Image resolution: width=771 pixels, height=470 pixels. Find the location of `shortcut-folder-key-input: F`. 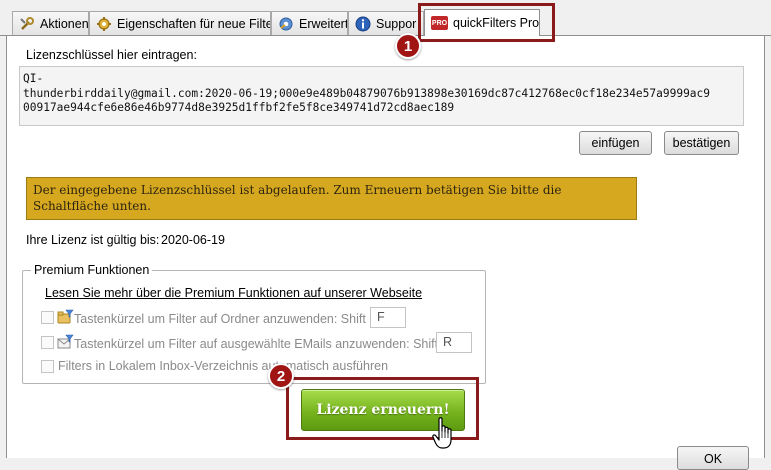

shortcut-folder-key-input: F is located at coordinates (388, 317).